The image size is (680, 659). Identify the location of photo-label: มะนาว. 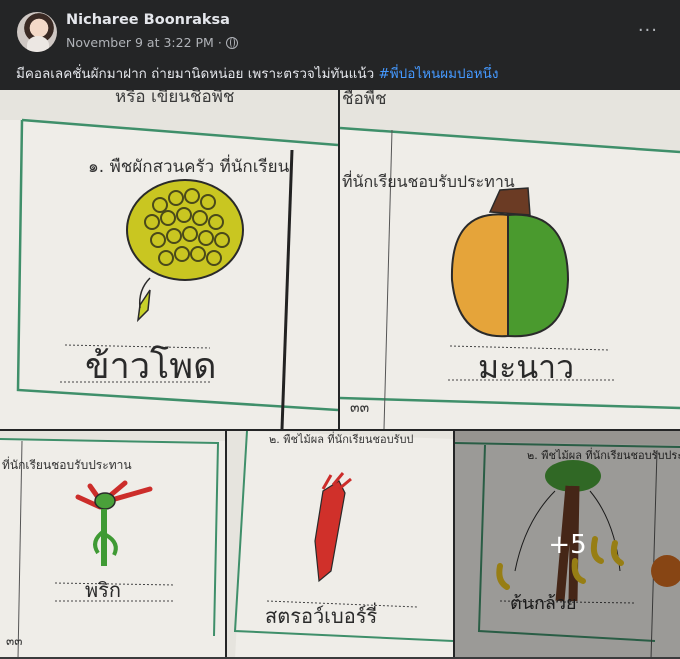
(526, 367).